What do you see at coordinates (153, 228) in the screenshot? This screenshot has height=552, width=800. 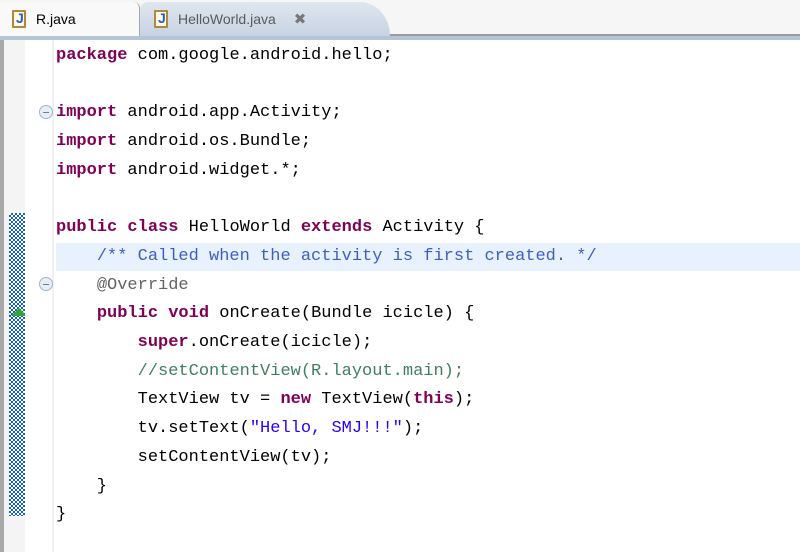 I see `keyword-token: class` at bounding box center [153, 228].